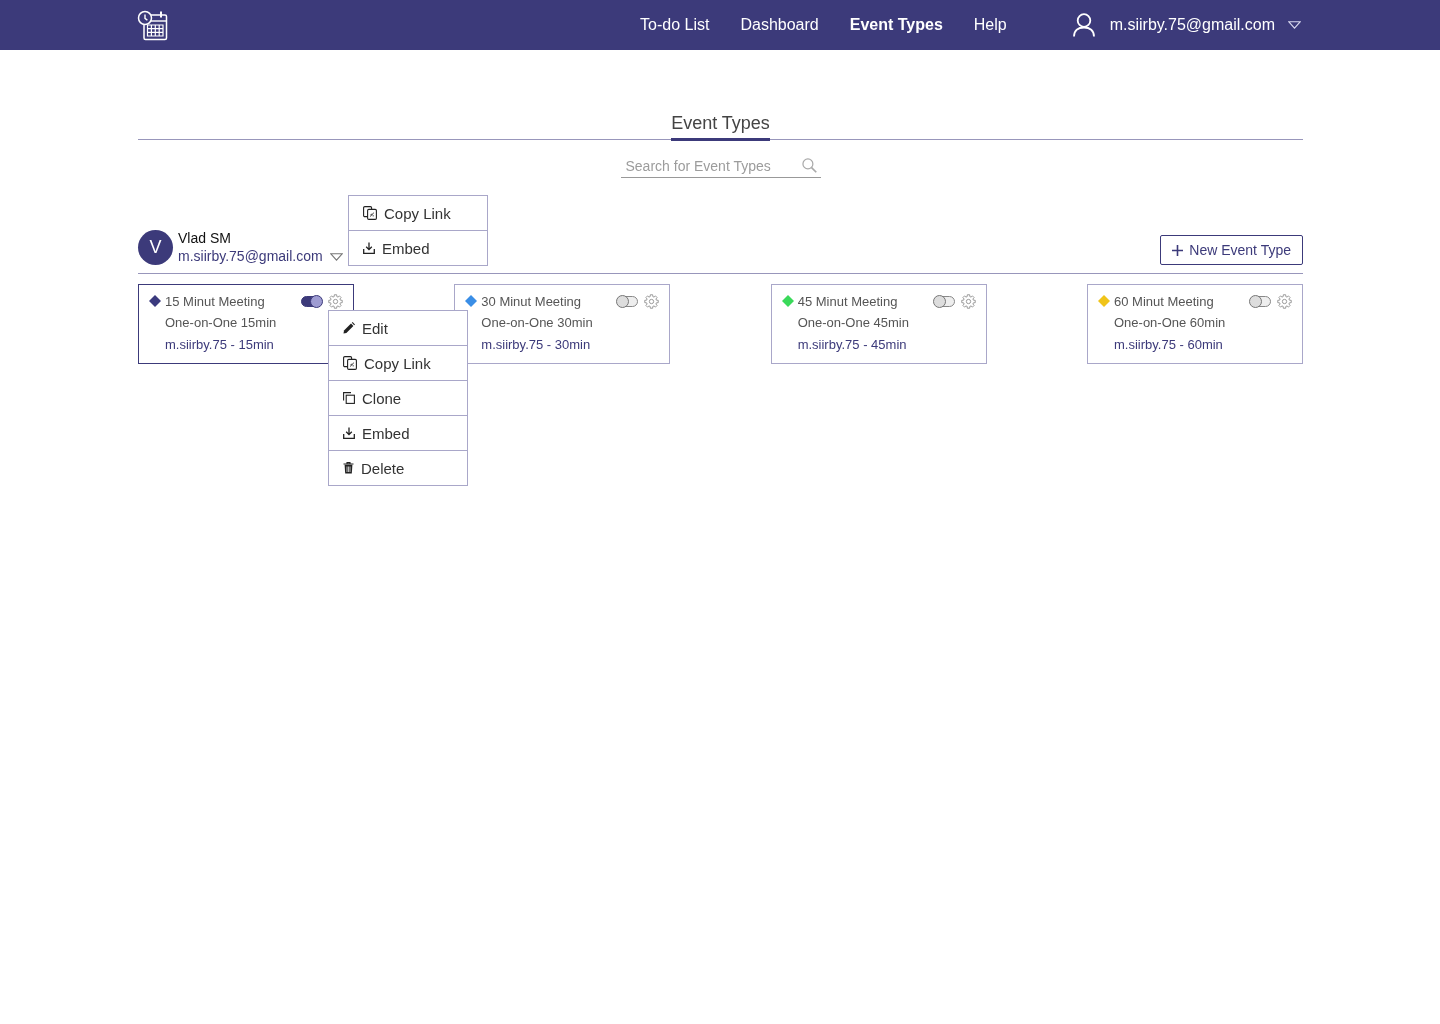 The width and height of the screenshot is (1440, 1024). I want to click on user-icon, so click(1083, 25).